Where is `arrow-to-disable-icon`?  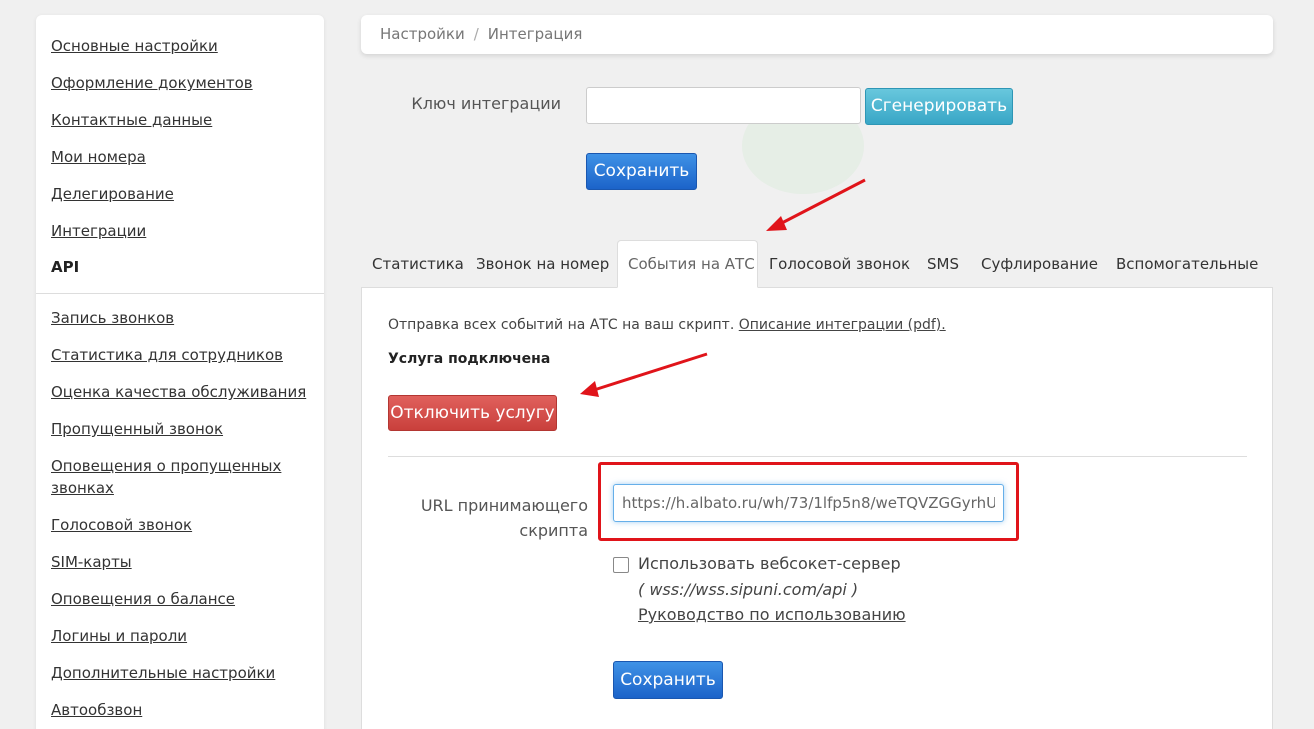 arrow-to-disable-icon is located at coordinates (644, 374).